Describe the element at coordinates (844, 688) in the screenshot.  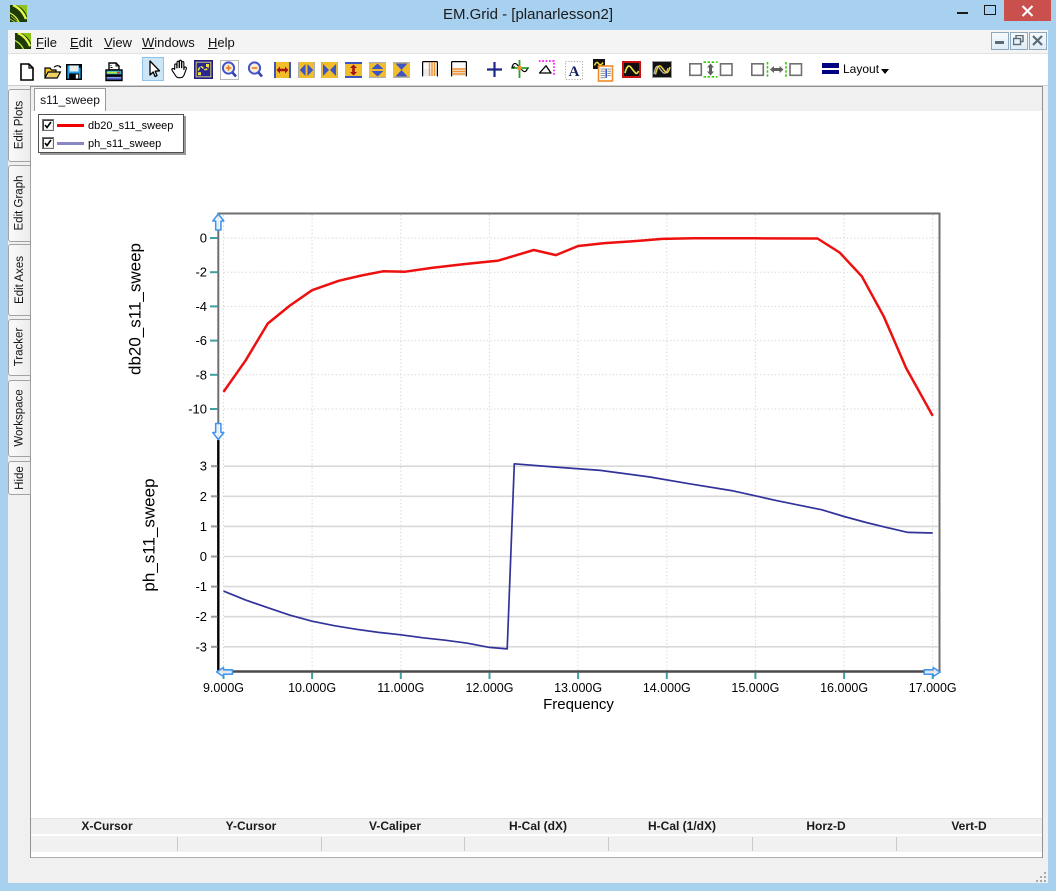
I see `svg-text: 16.000G` at that location.